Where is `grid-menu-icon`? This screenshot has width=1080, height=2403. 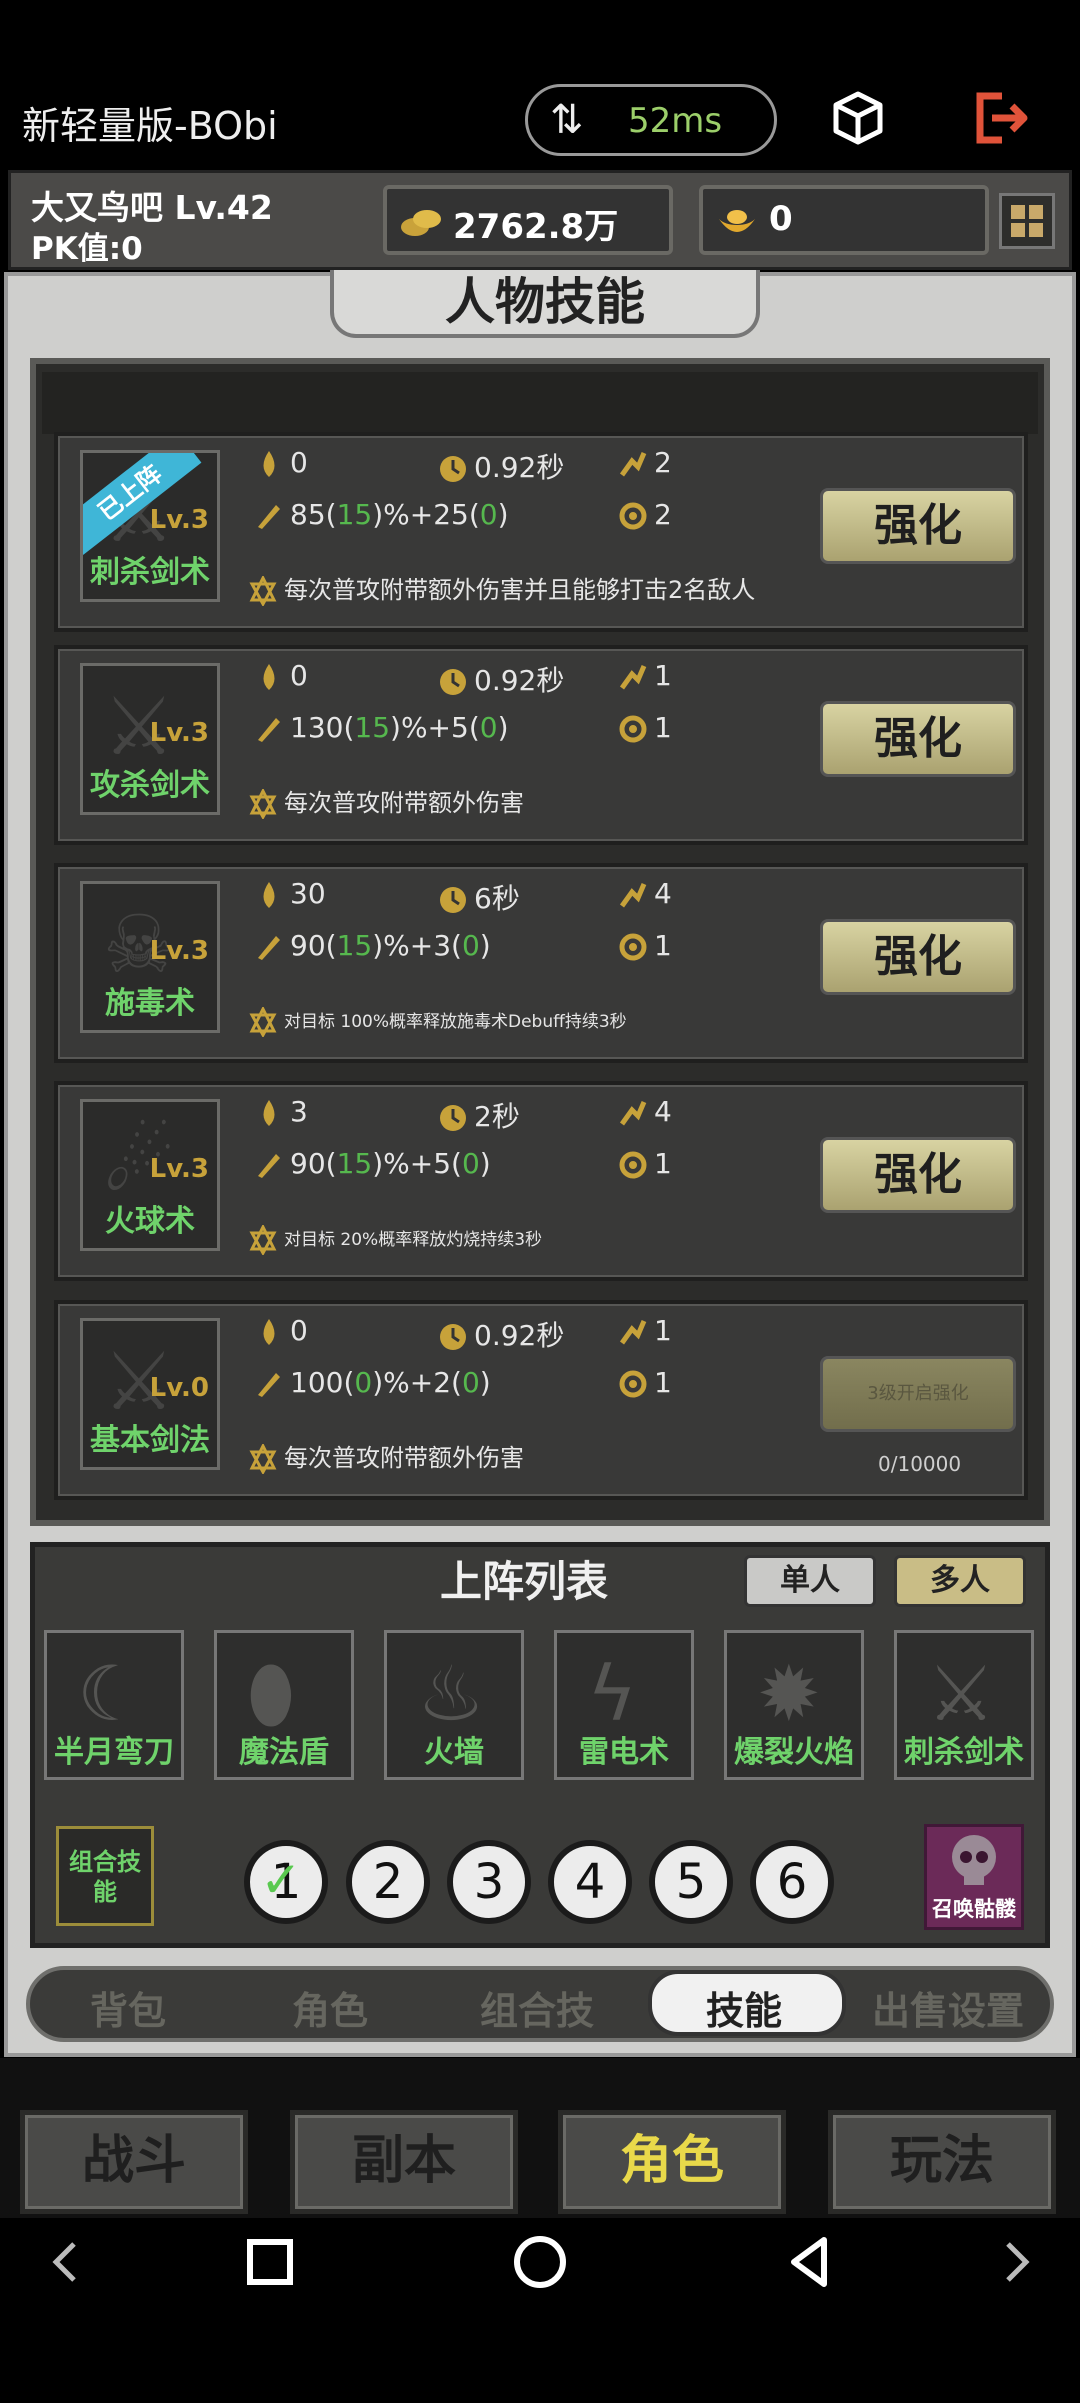
grid-menu-icon is located at coordinates (1027, 221).